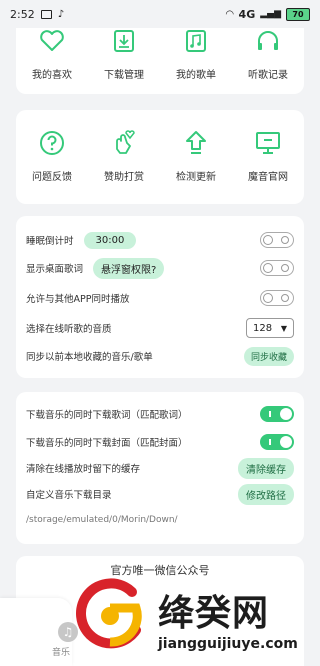 The image size is (320, 666). Describe the element at coordinates (160, 356) in the screenshot. I see `sync-row: 同步以前本地收藏的音乐/歌单 同步收藏` at that location.